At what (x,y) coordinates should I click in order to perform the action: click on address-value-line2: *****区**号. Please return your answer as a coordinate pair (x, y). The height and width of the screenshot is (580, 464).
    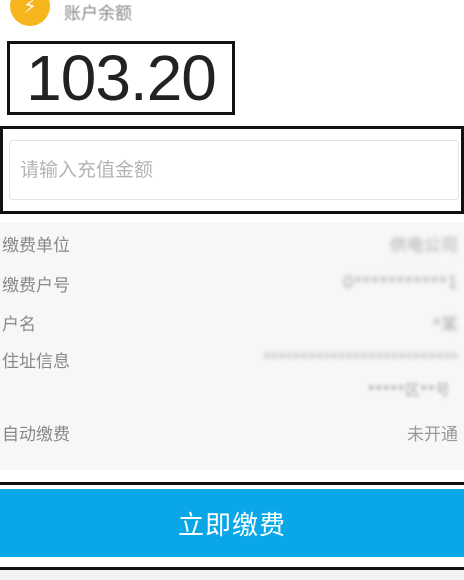
    Looking at the image, I should click on (408, 390).